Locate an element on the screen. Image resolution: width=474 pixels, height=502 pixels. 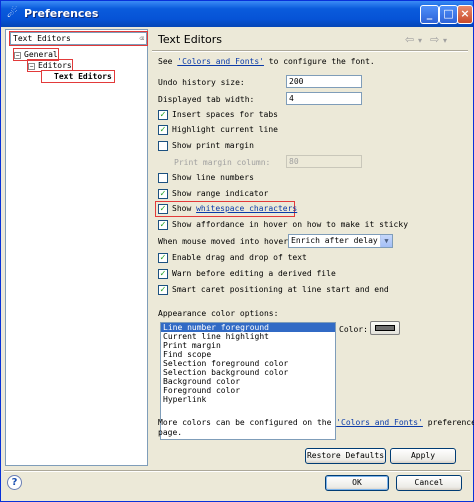
back-icon: ⇦ is located at coordinates (409, 39).